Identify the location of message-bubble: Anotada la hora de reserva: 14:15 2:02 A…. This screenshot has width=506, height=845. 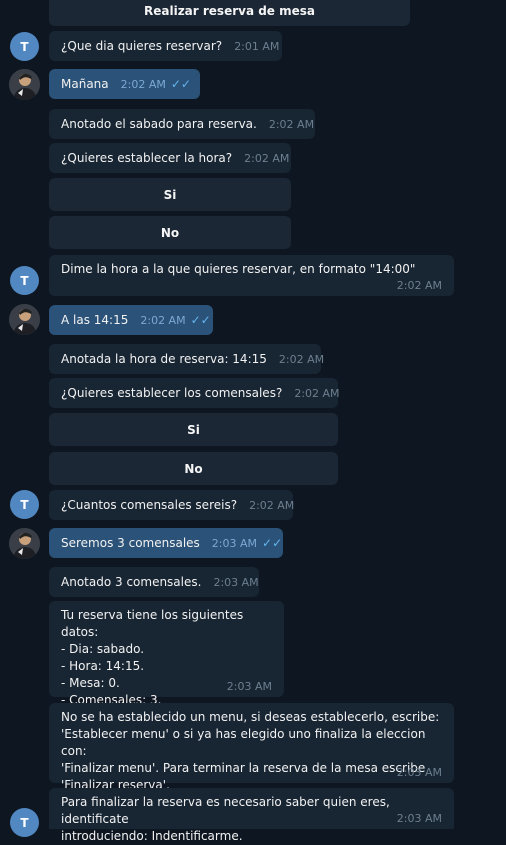
(187, 359).